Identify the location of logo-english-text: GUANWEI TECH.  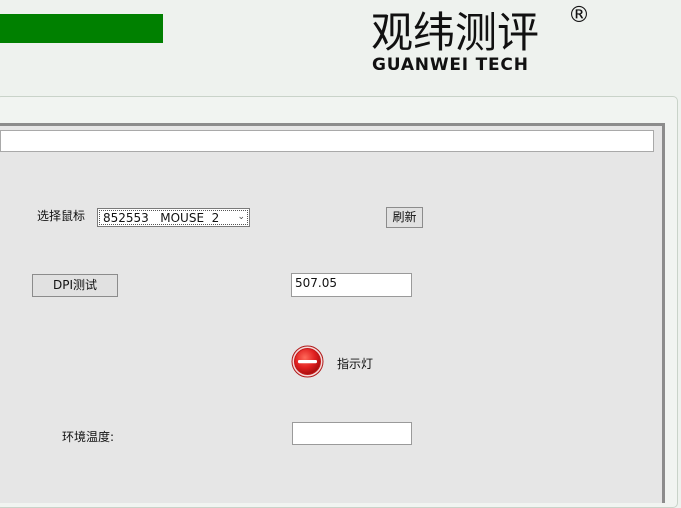
(450, 65).